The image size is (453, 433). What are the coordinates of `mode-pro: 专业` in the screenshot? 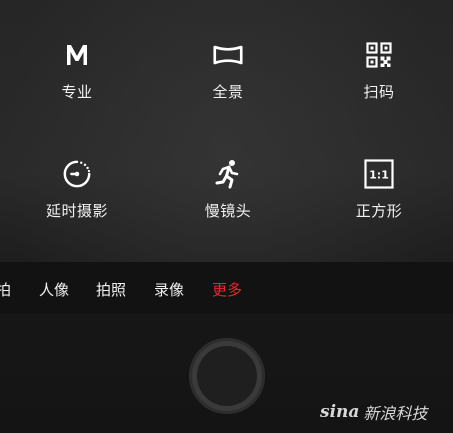 It's located at (77, 85).